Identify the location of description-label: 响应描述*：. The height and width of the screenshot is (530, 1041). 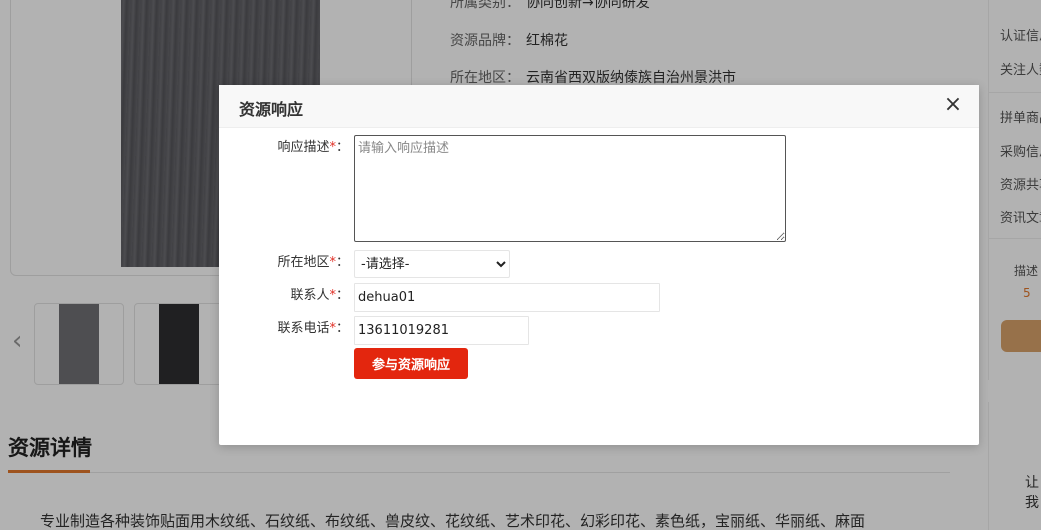
(313, 147).